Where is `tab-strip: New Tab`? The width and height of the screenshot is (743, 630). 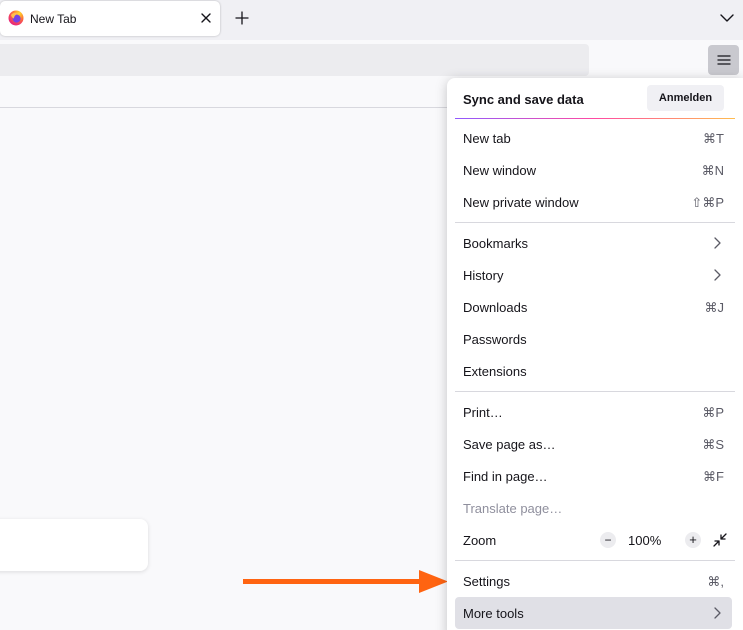 tab-strip: New Tab is located at coordinates (371, 20).